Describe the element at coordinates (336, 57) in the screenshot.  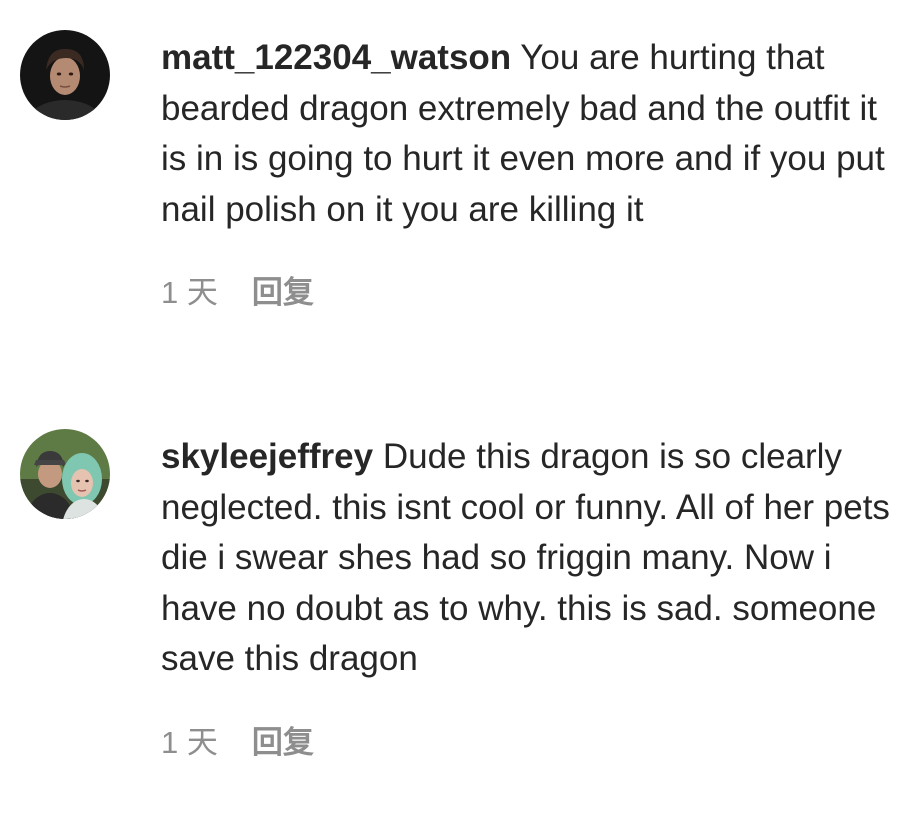
I see `comment-username: matt_122304_watson` at that location.